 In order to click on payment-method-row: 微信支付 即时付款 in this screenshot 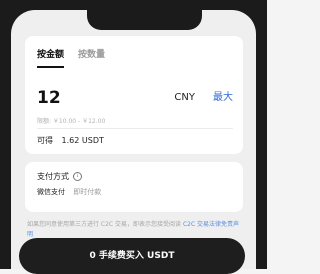, I will do `click(69, 192)`.